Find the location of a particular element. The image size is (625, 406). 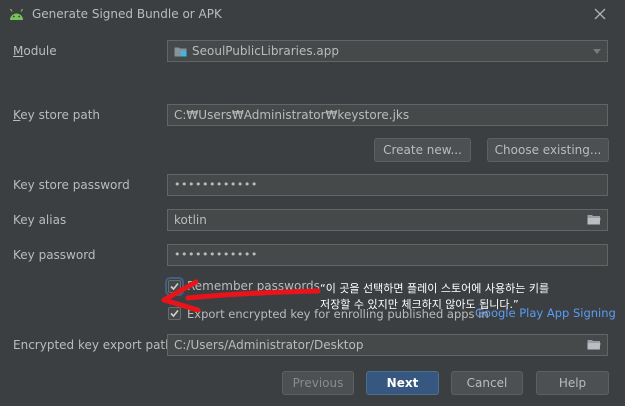

previous-label: Previous is located at coordinates (318, 383).